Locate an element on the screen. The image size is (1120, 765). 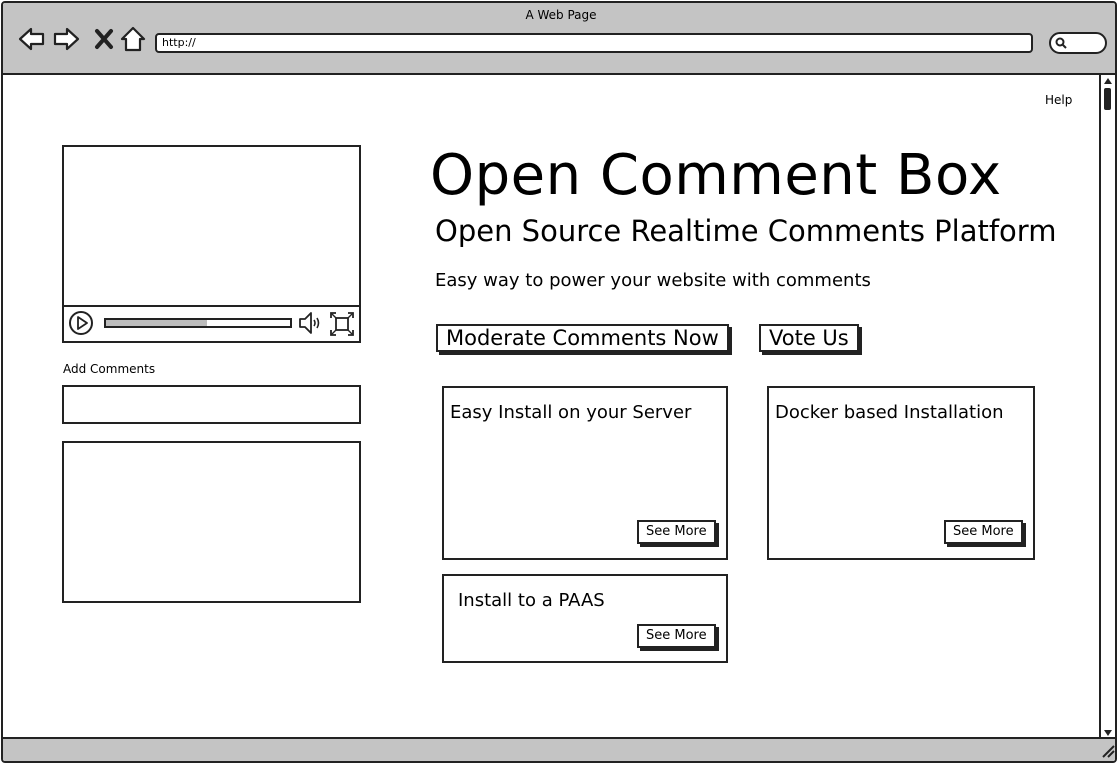
window-title: A Web Page is located at coordinates (561, 15).